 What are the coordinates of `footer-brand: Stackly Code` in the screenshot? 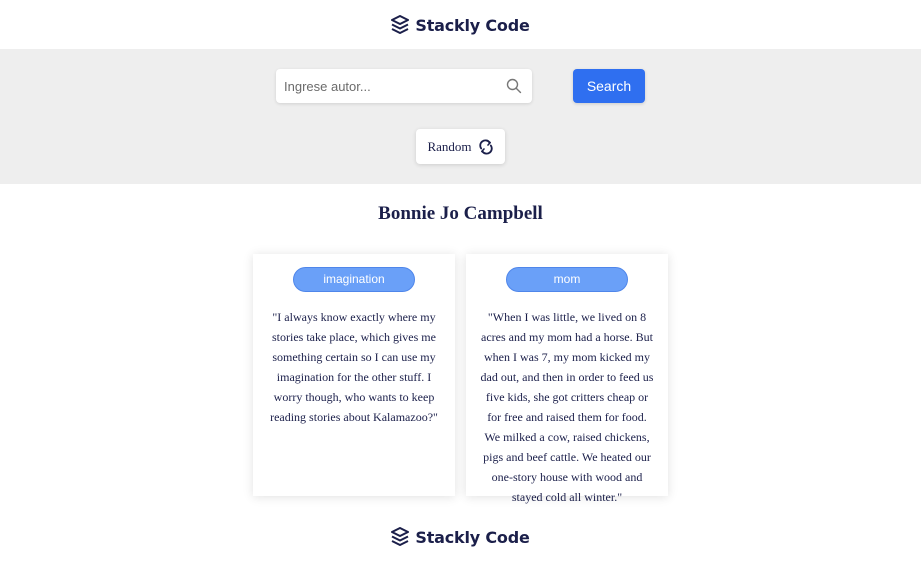 It's located at (460, 537).